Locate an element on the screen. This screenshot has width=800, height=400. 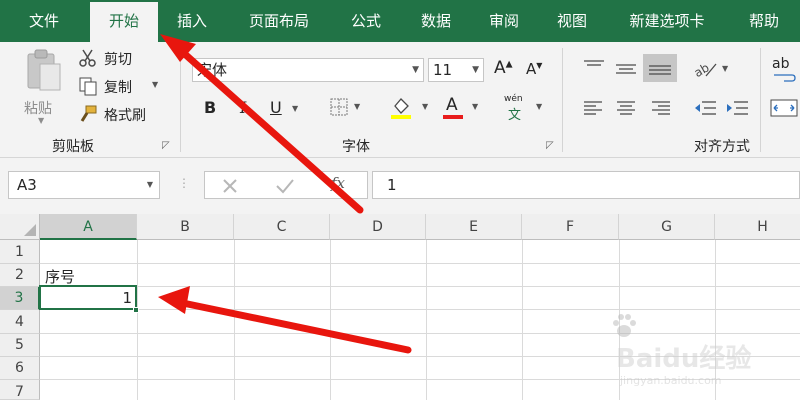
enter-check-icon is located at coordinates (285, 186).